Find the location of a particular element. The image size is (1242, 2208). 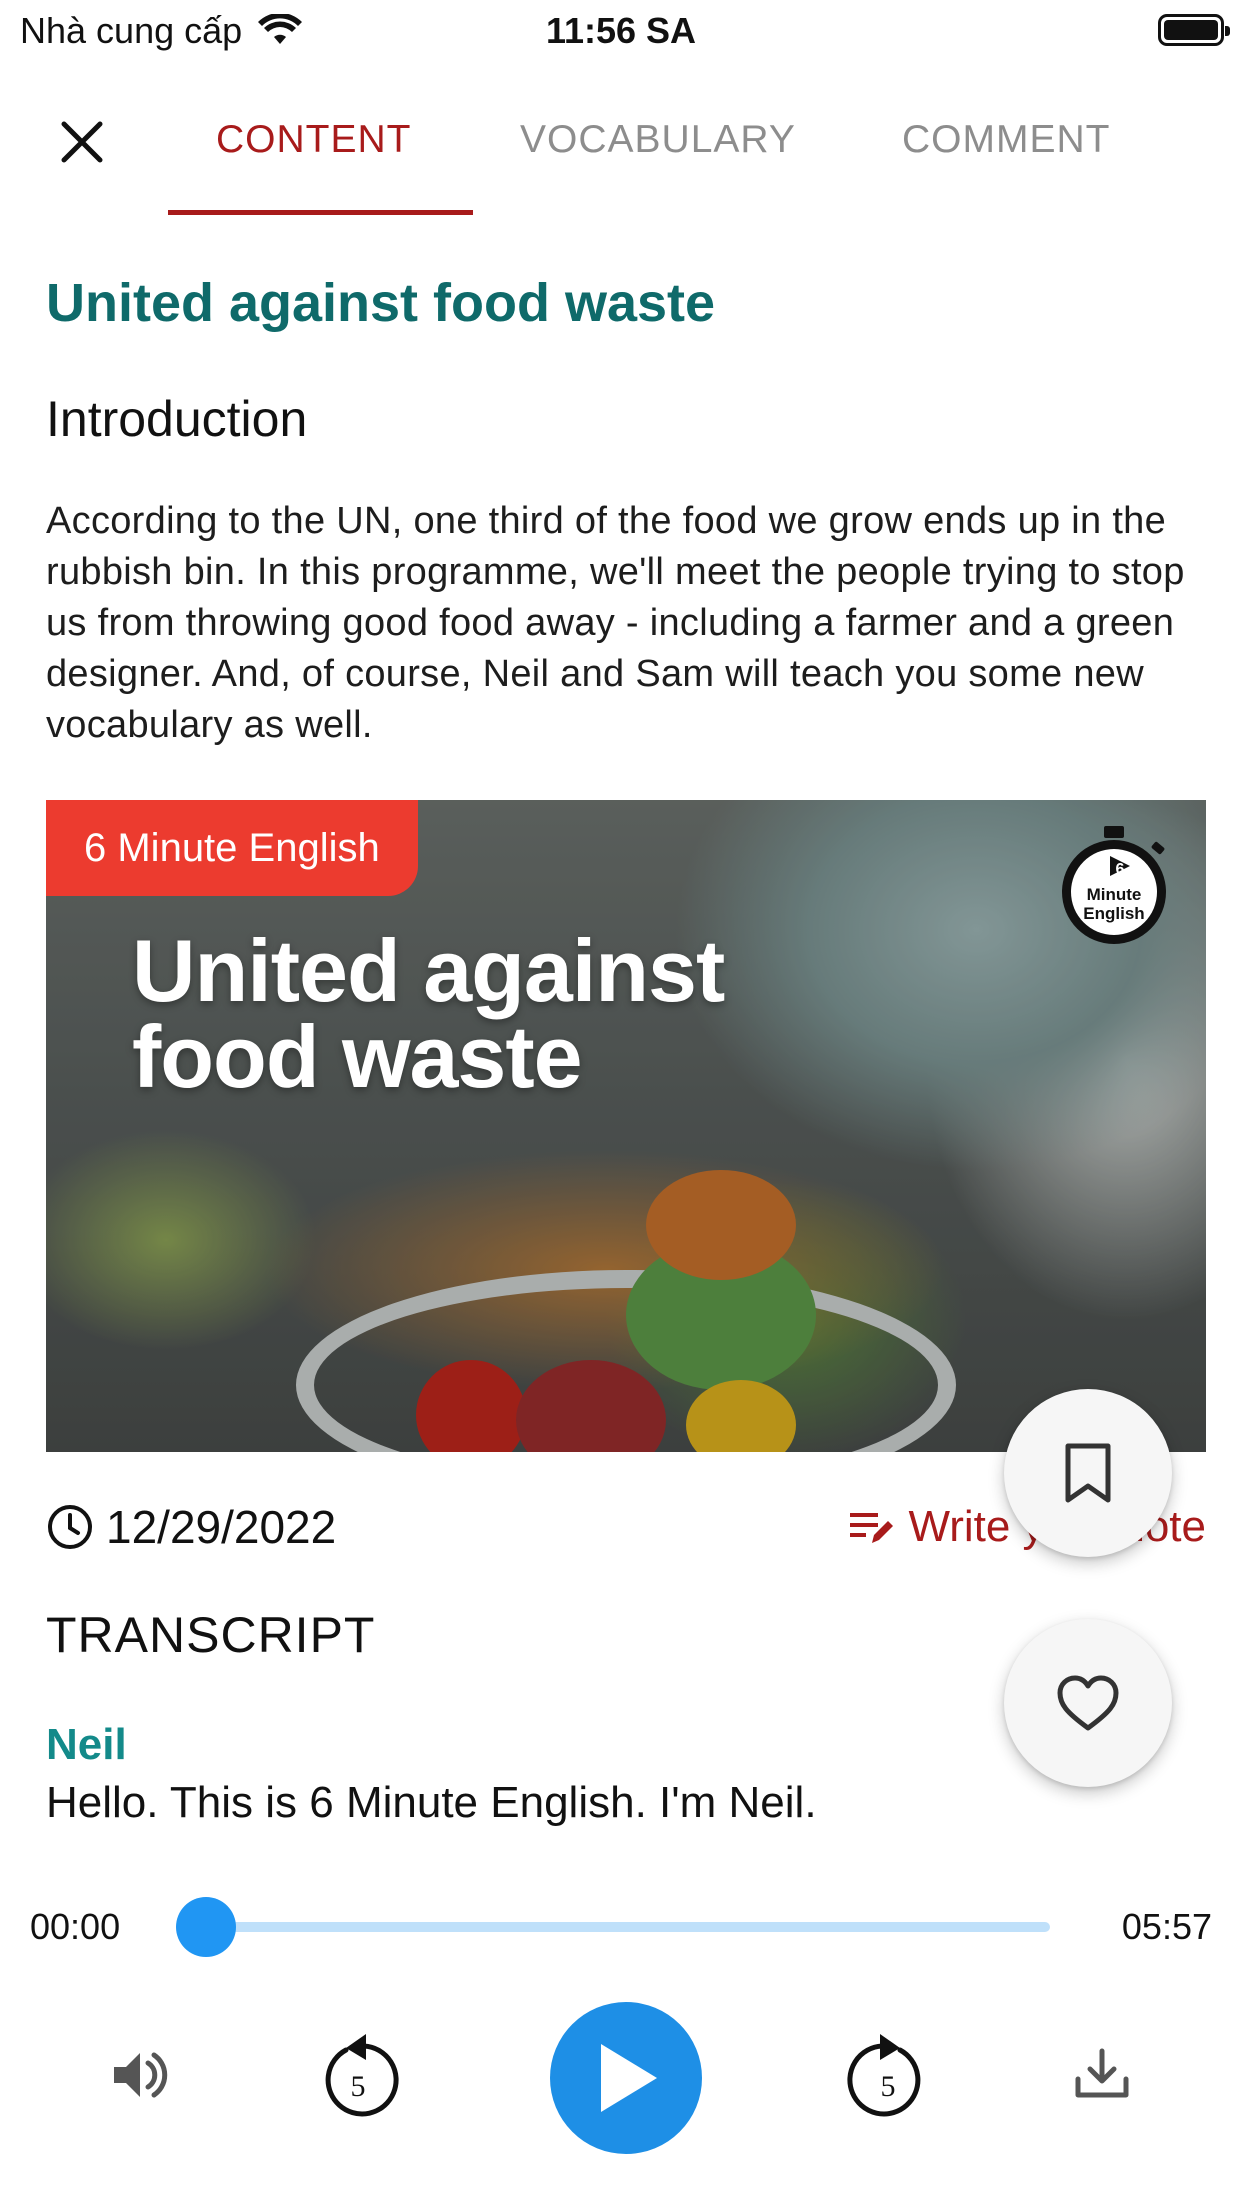

replay-5-icon: 5 is located at coordinates (362, 2075).